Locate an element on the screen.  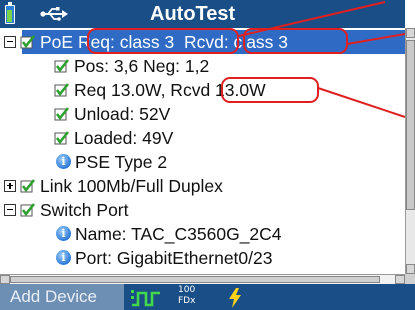
tree-row-label: Loaded: 49V is located at coordinates (124, 138).